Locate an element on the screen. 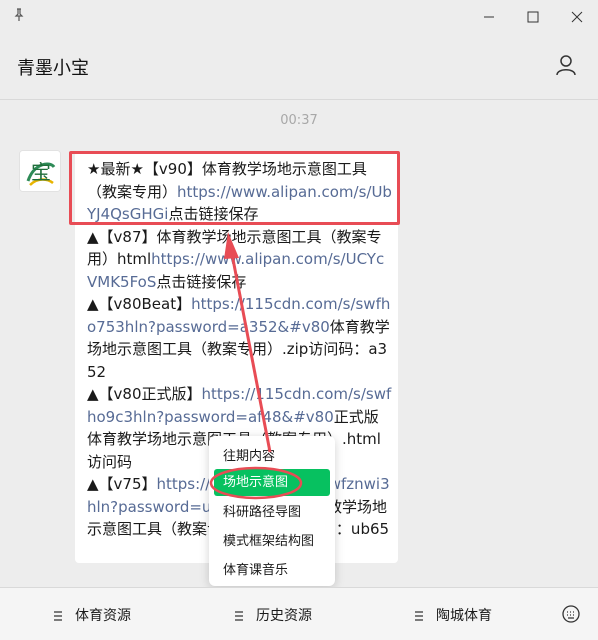 This screenshot has height=640, width=598. message-segment: 点击链接保存 is located at coordinates (201, 281).